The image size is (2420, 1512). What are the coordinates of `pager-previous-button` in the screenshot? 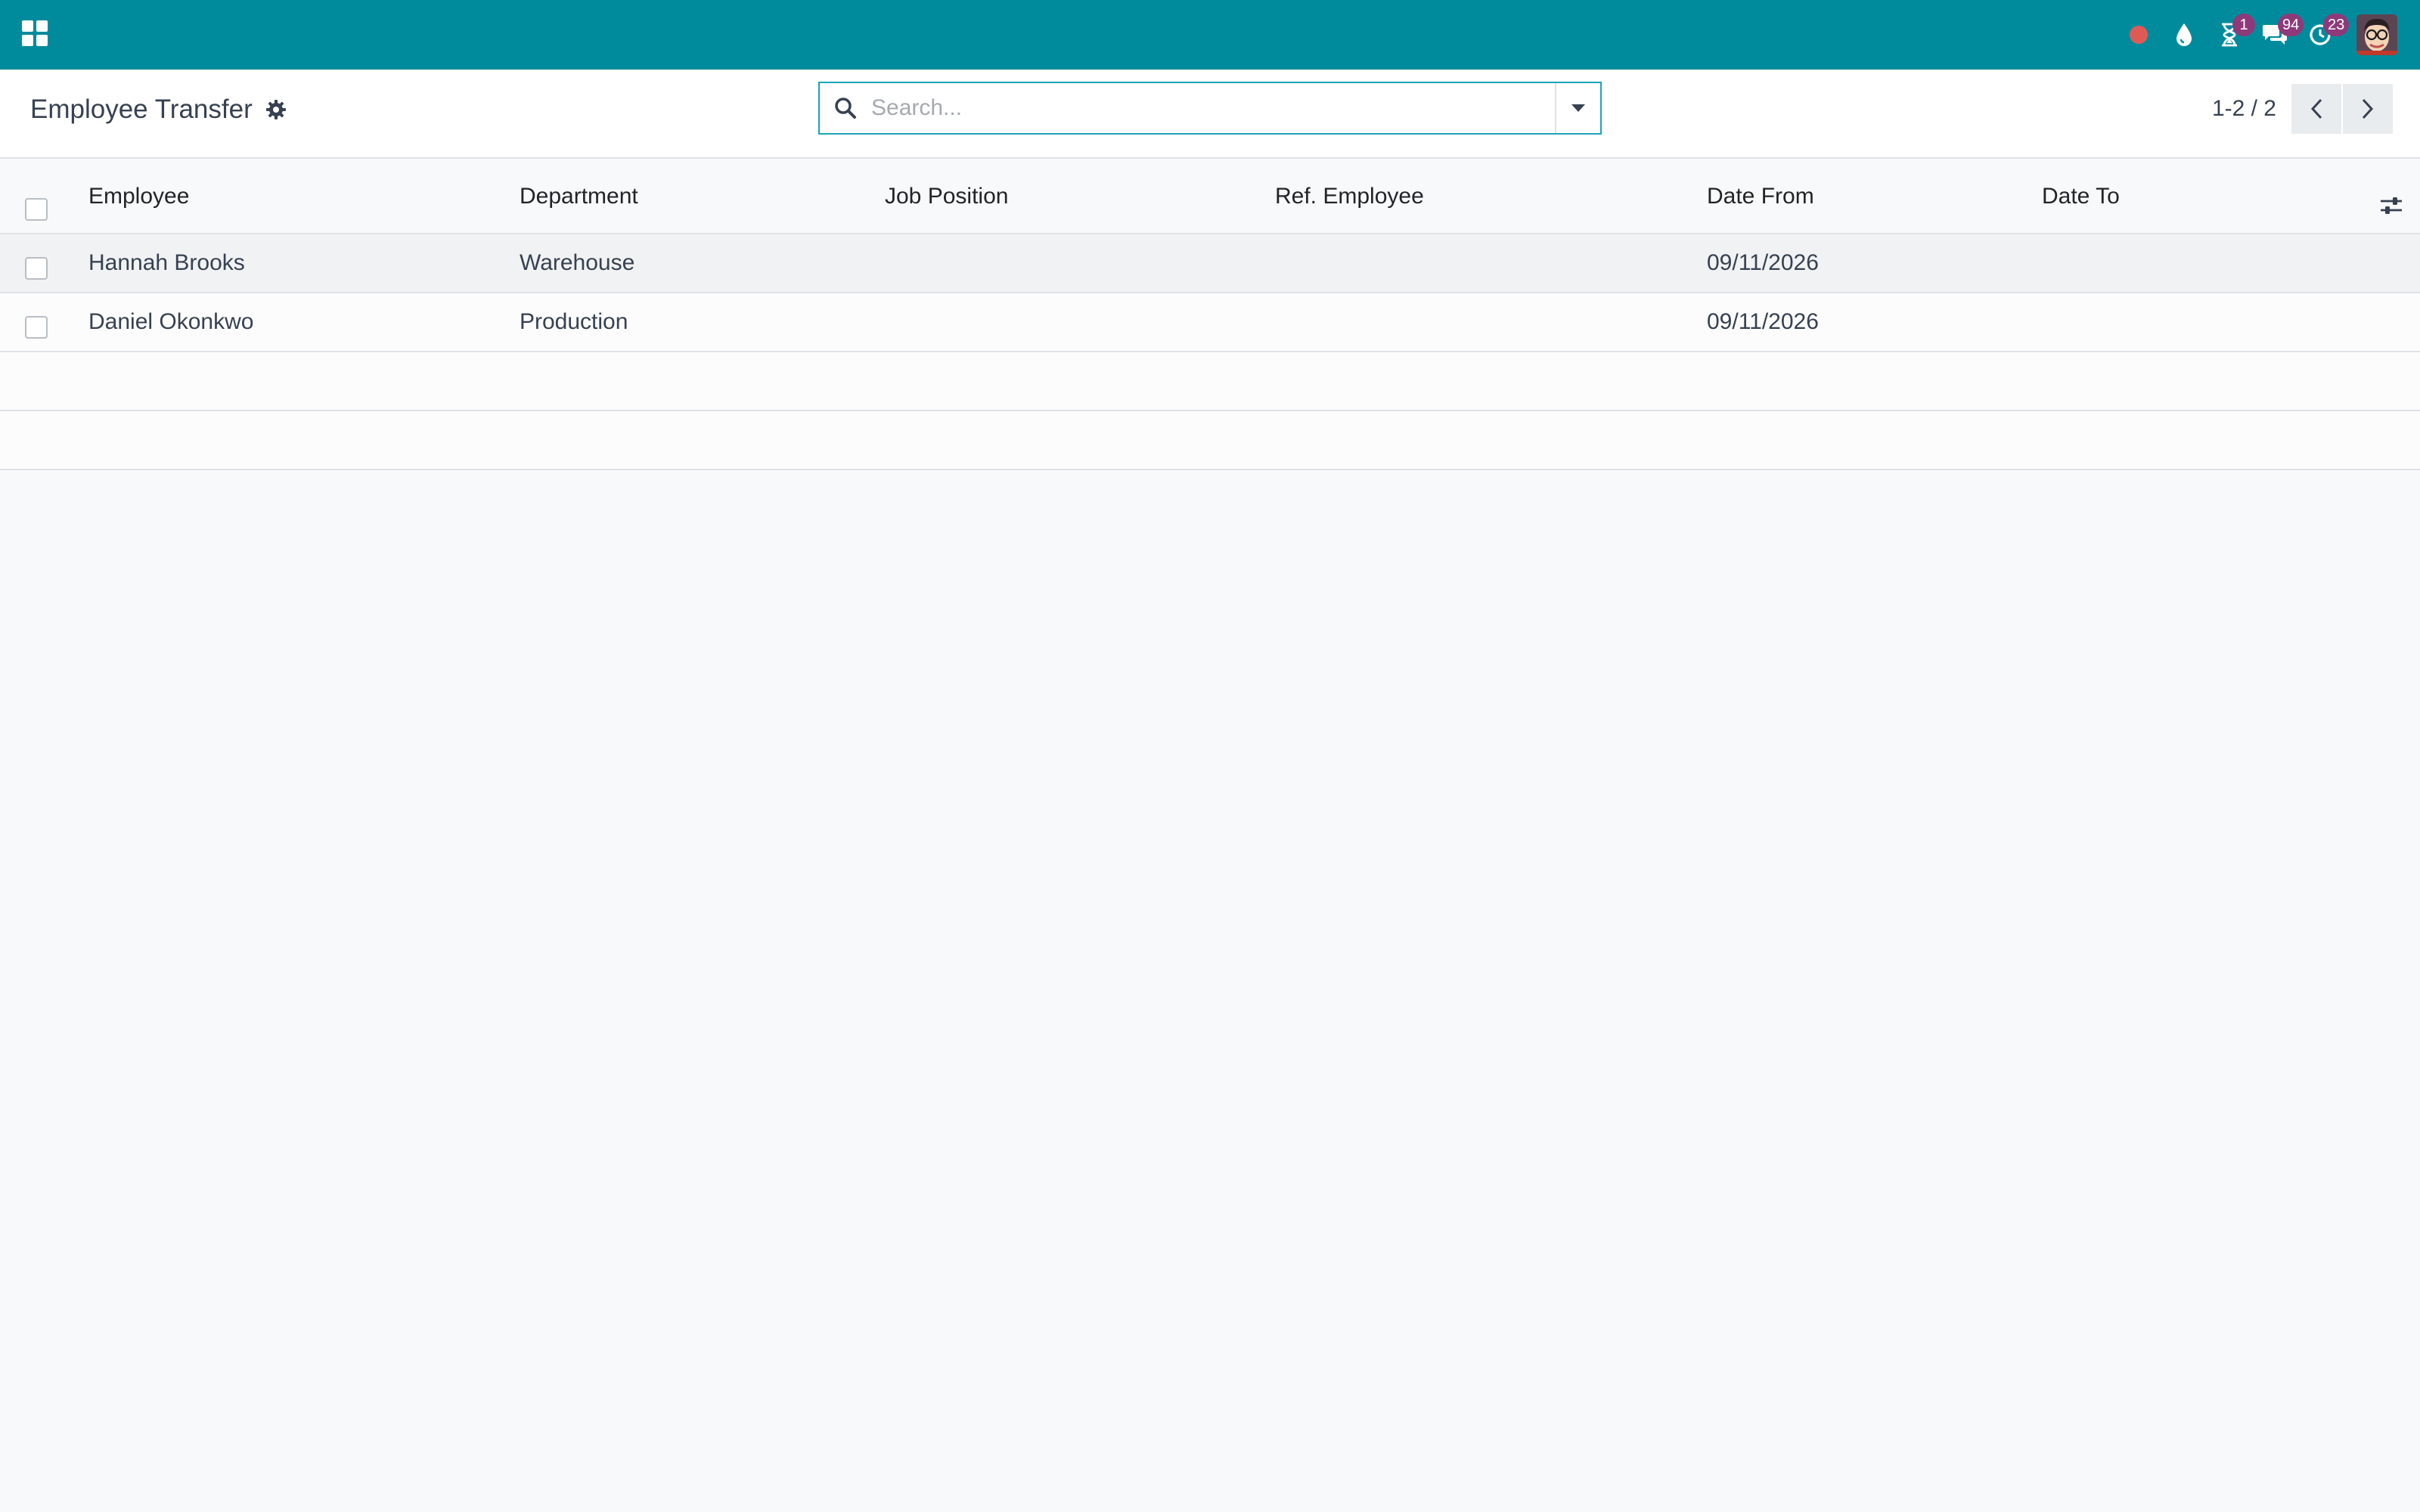 It's located at (2316, 109).